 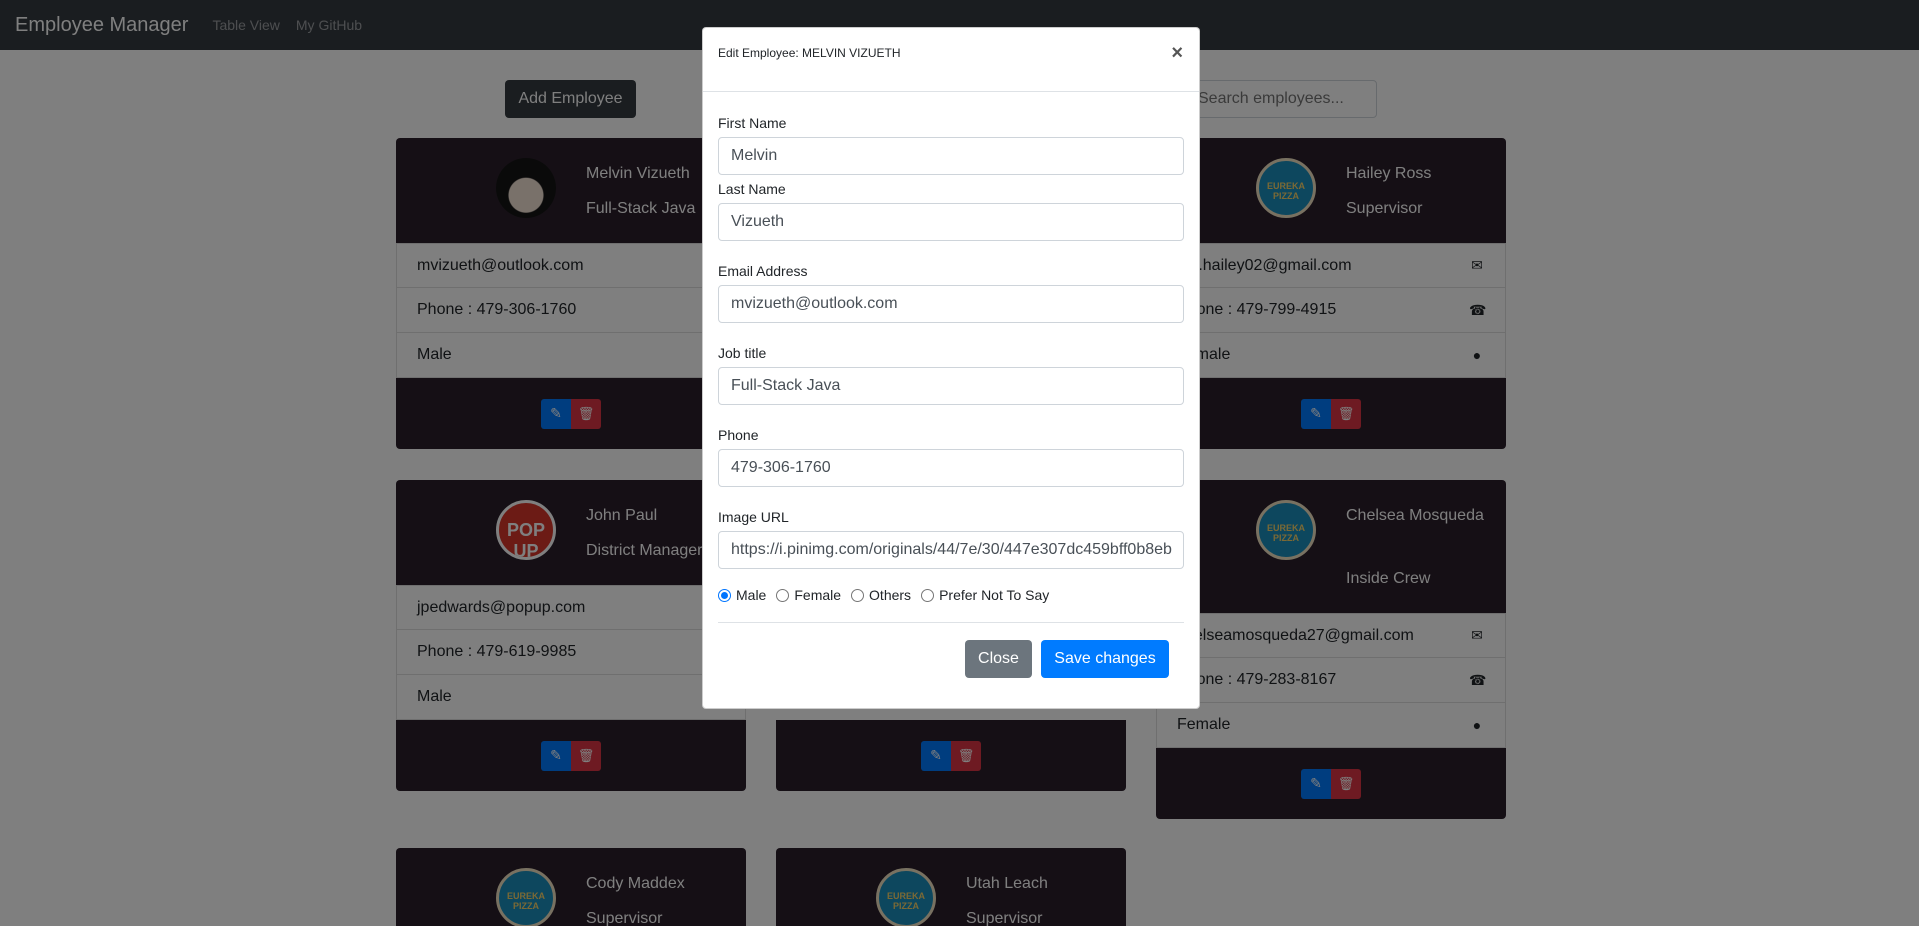 I want to click on job-title-input: Full-Stack Java, so click(x=951, y=386).